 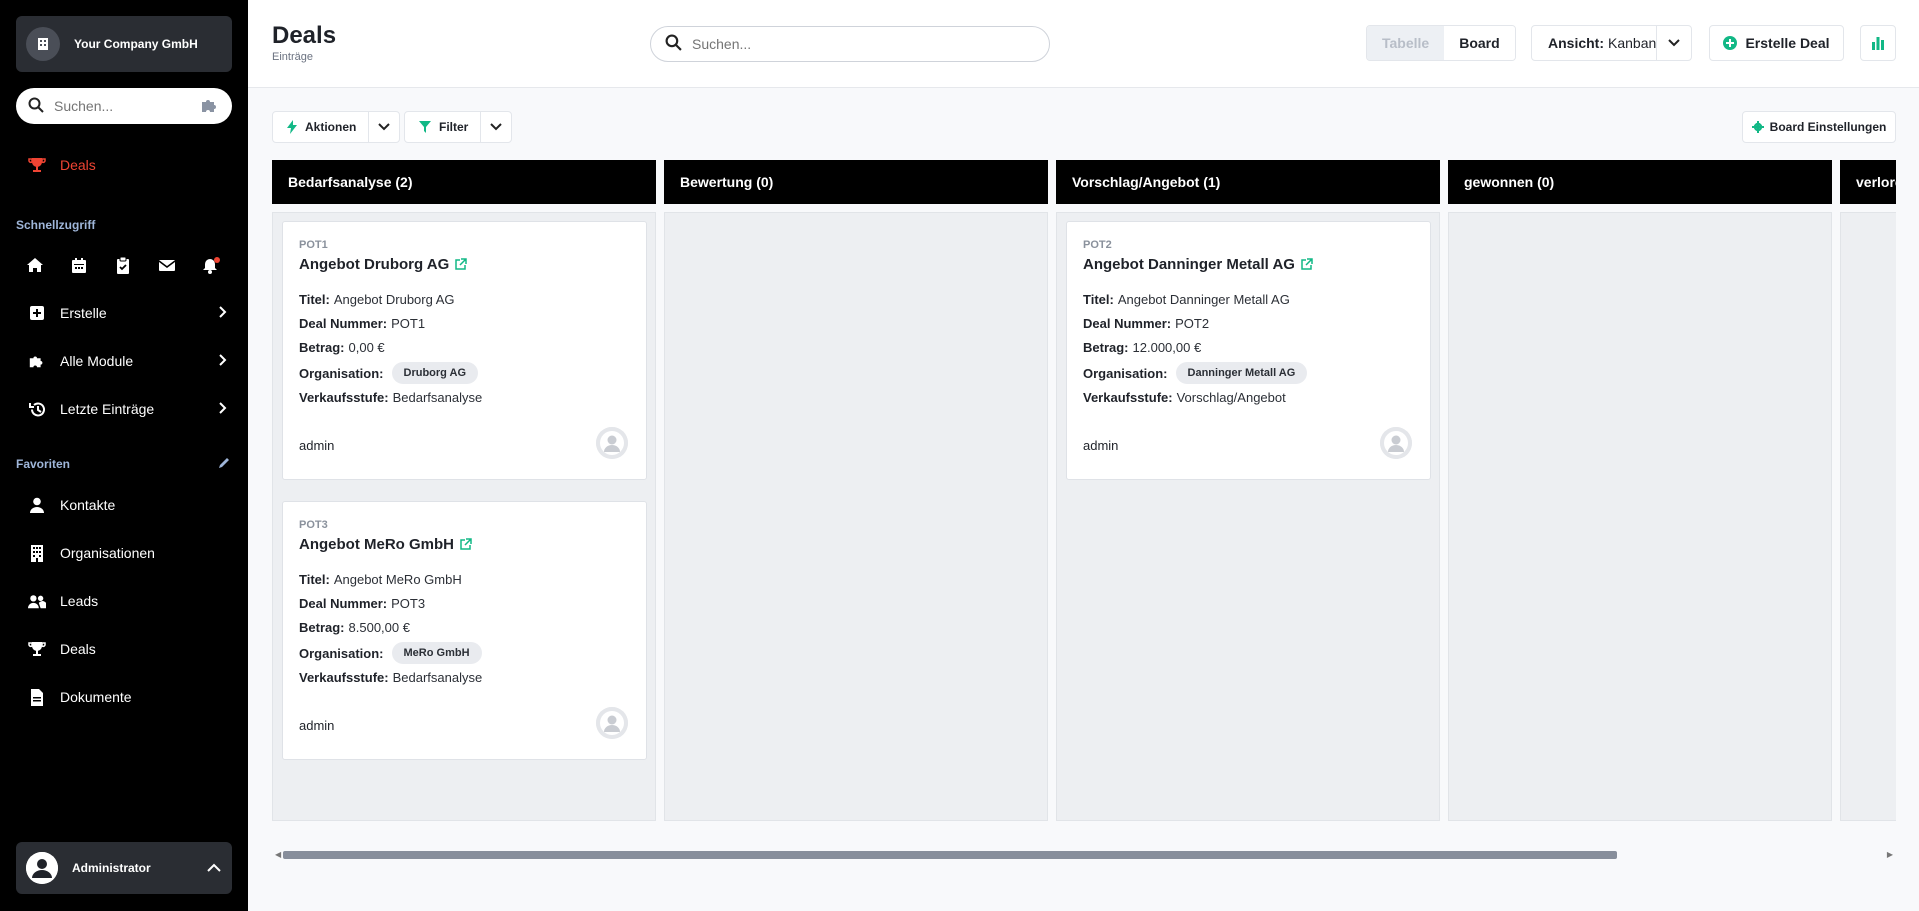 I want to click on trophy-icon, so click(x=37, y=649).